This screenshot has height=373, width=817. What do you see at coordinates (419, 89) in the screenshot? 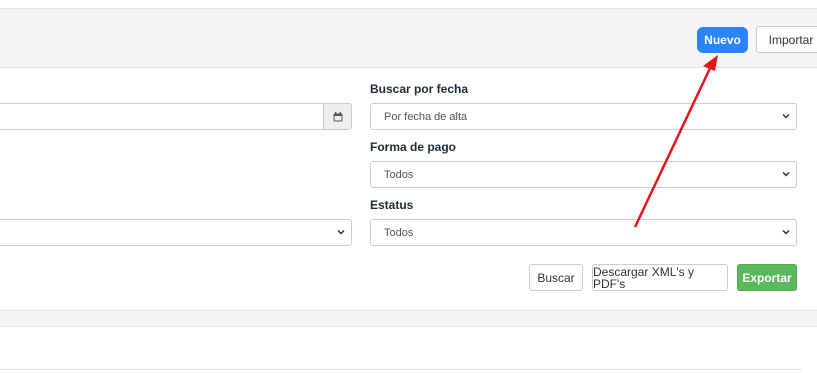
I see `date-search-label: Buscar por fecha` at bounding box center [419, 89].